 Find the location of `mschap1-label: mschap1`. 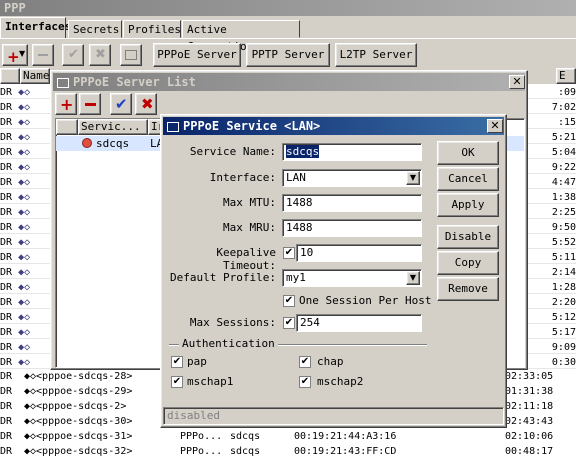

mschap1-label: mschap1 is located at coordinates (210, 381).